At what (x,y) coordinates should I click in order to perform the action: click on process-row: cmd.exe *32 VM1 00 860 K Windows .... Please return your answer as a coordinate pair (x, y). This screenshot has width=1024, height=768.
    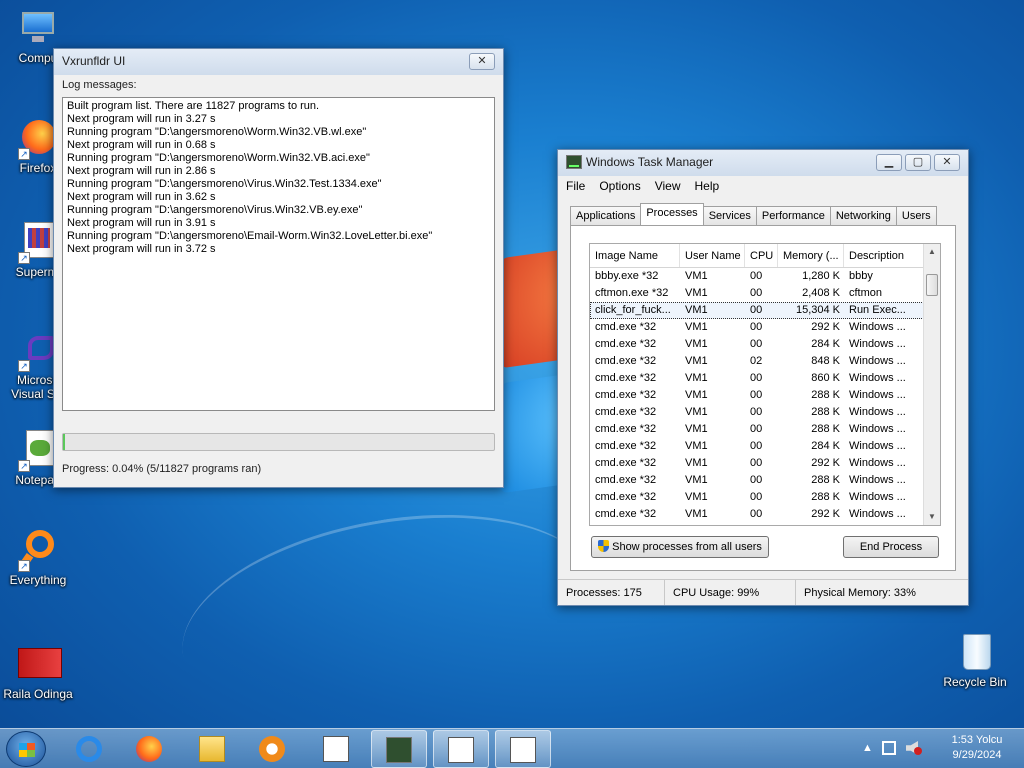
    Looking at the image, I should click on (765, 378).